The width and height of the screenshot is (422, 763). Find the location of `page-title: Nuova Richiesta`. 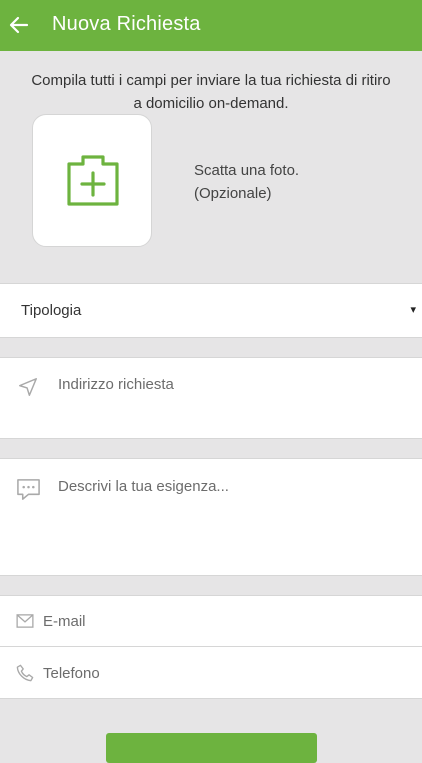

page-title: Nuova Richiesta is located at coordinates (126, 24).